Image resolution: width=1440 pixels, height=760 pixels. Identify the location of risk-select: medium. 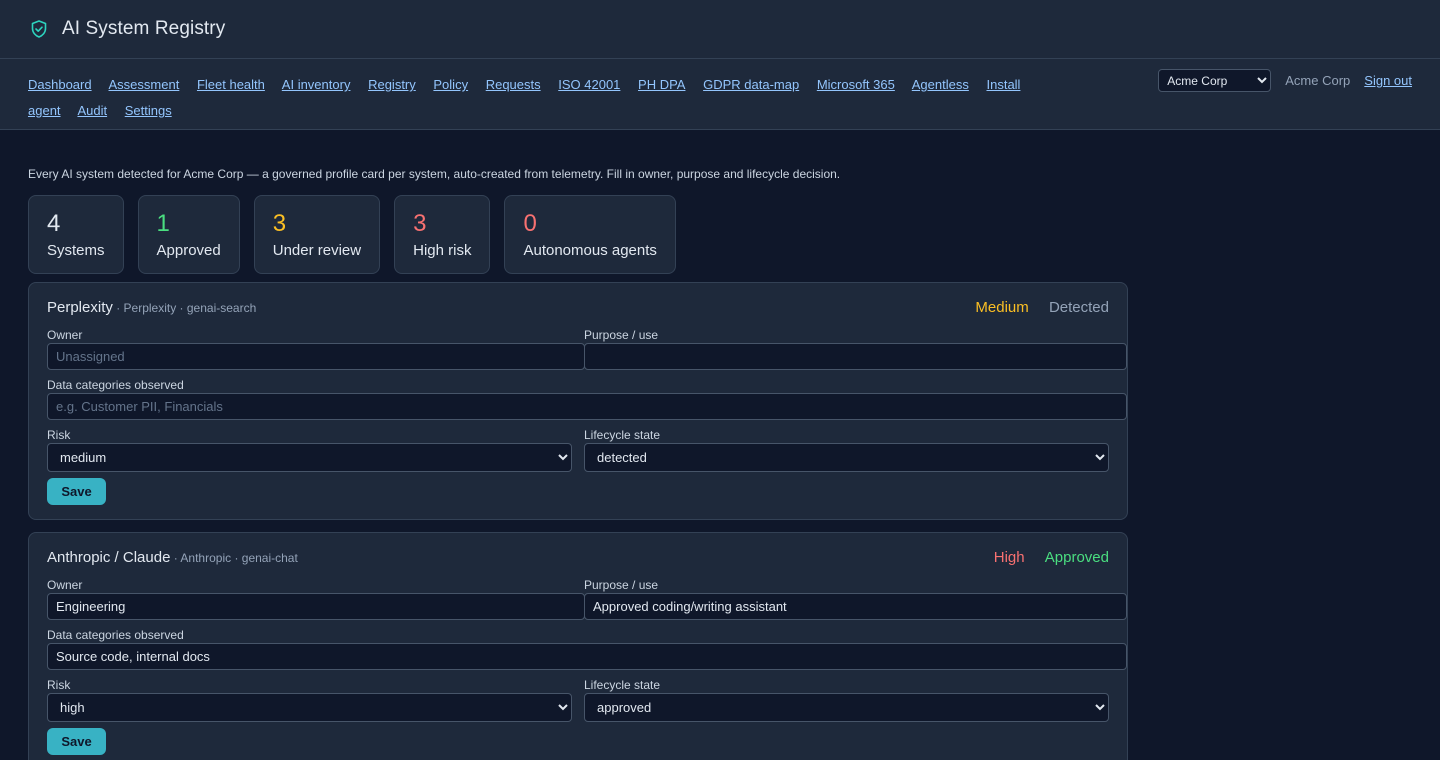
(309, 457).